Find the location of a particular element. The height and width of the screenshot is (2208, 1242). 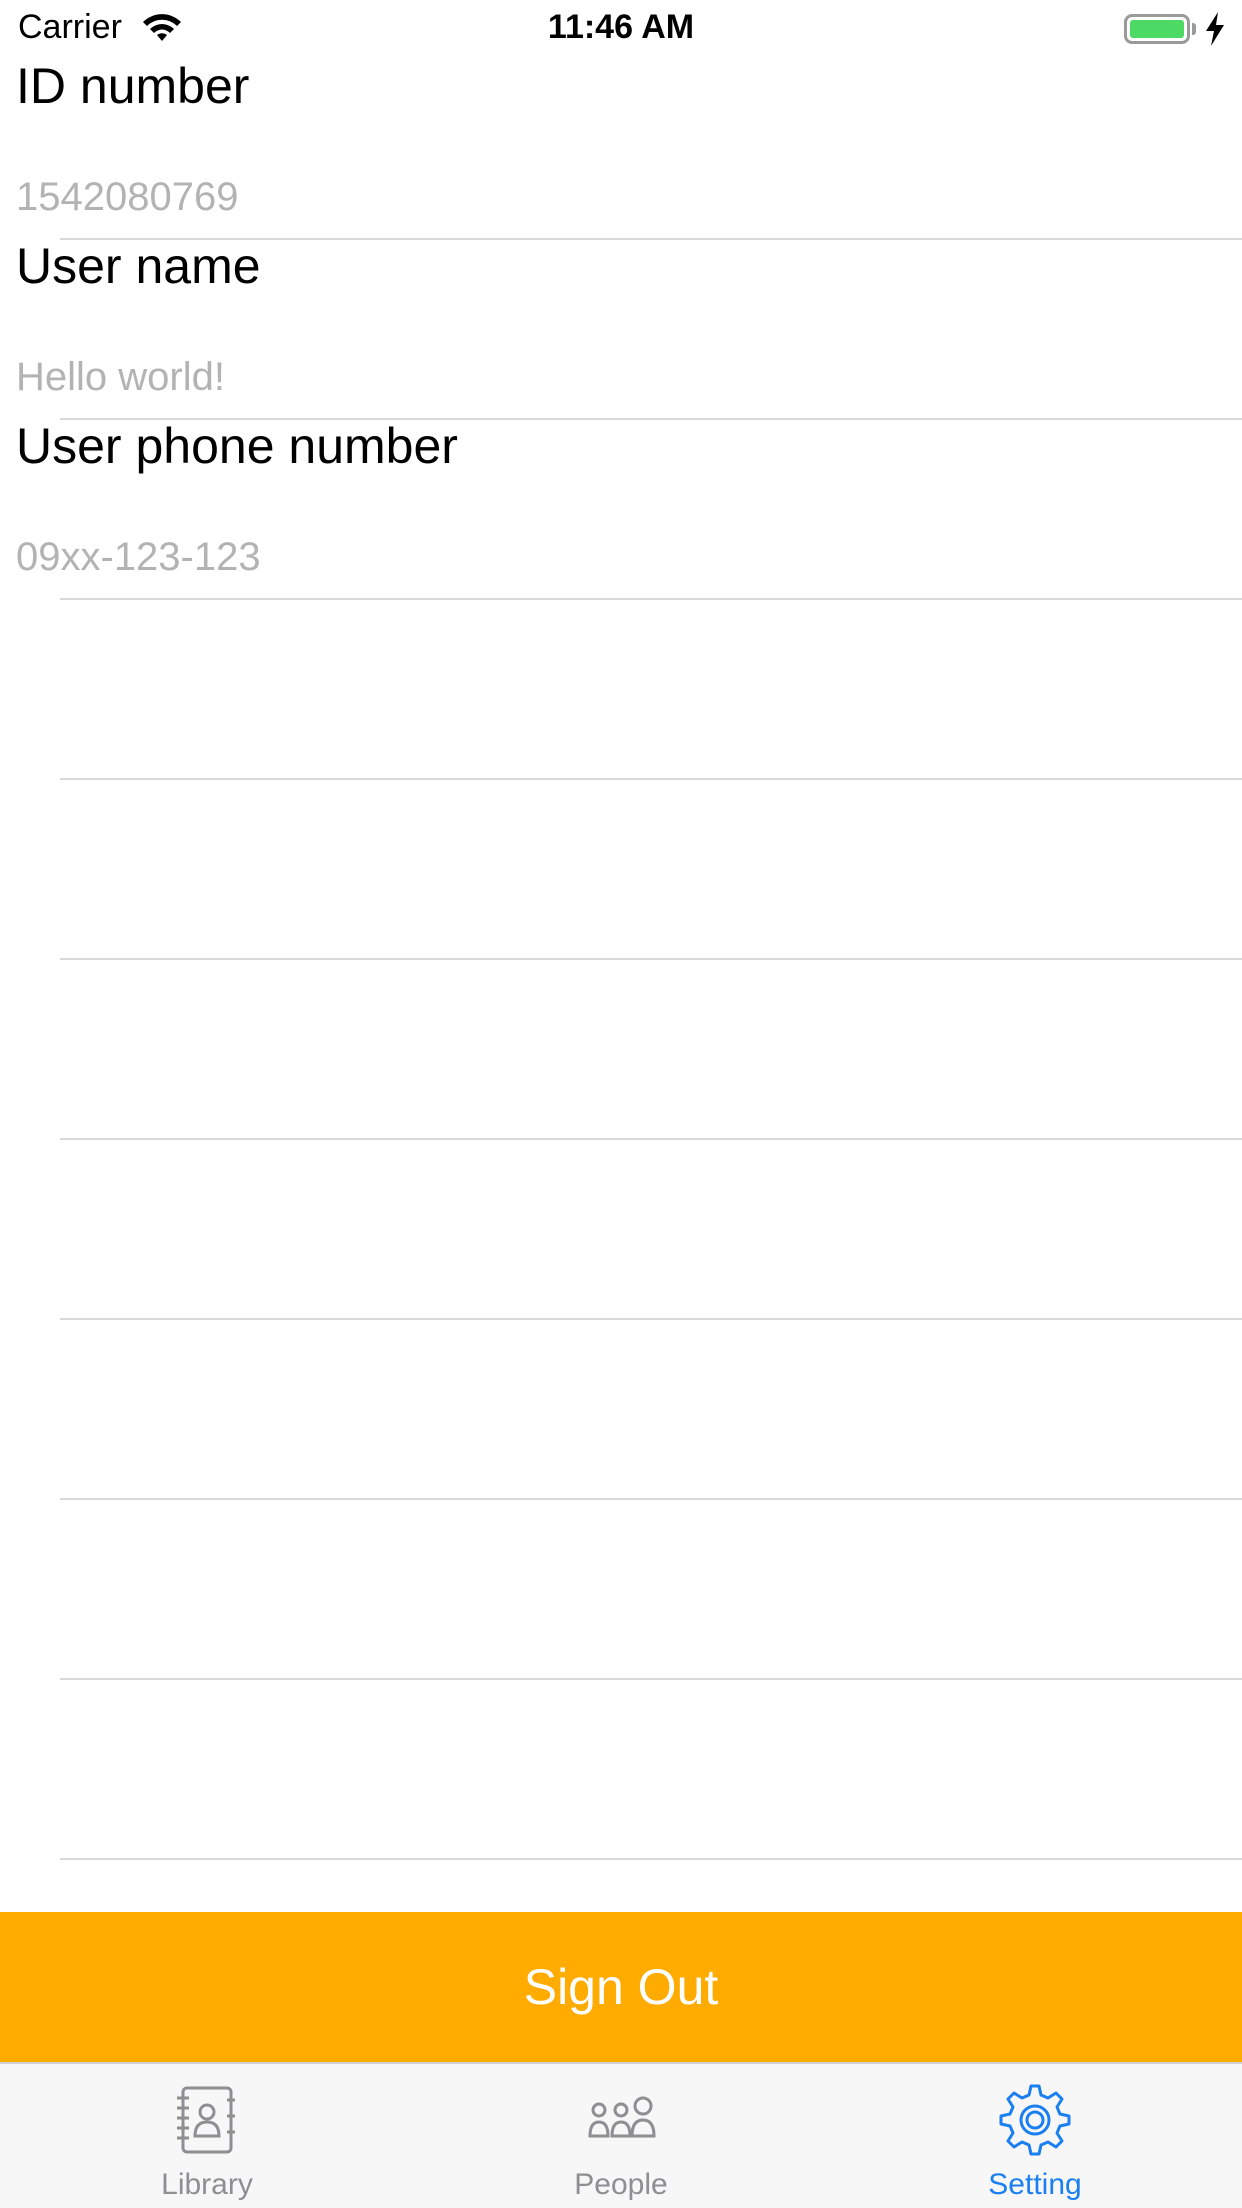

user-name-label: User name is located at coordinates (138, 266).